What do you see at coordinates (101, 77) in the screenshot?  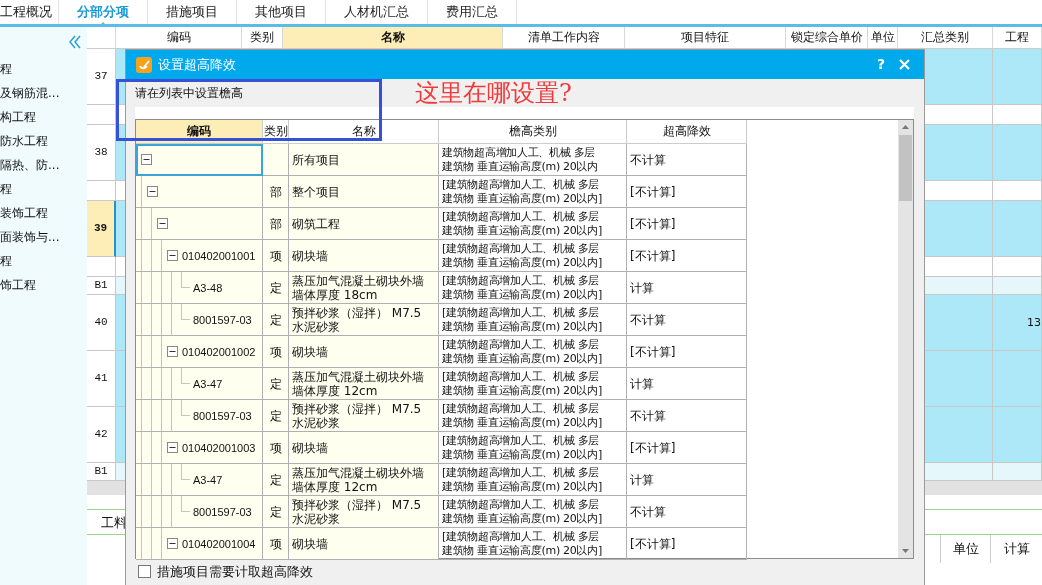 I see `row-number: 37` at bounding box center [101, 77].